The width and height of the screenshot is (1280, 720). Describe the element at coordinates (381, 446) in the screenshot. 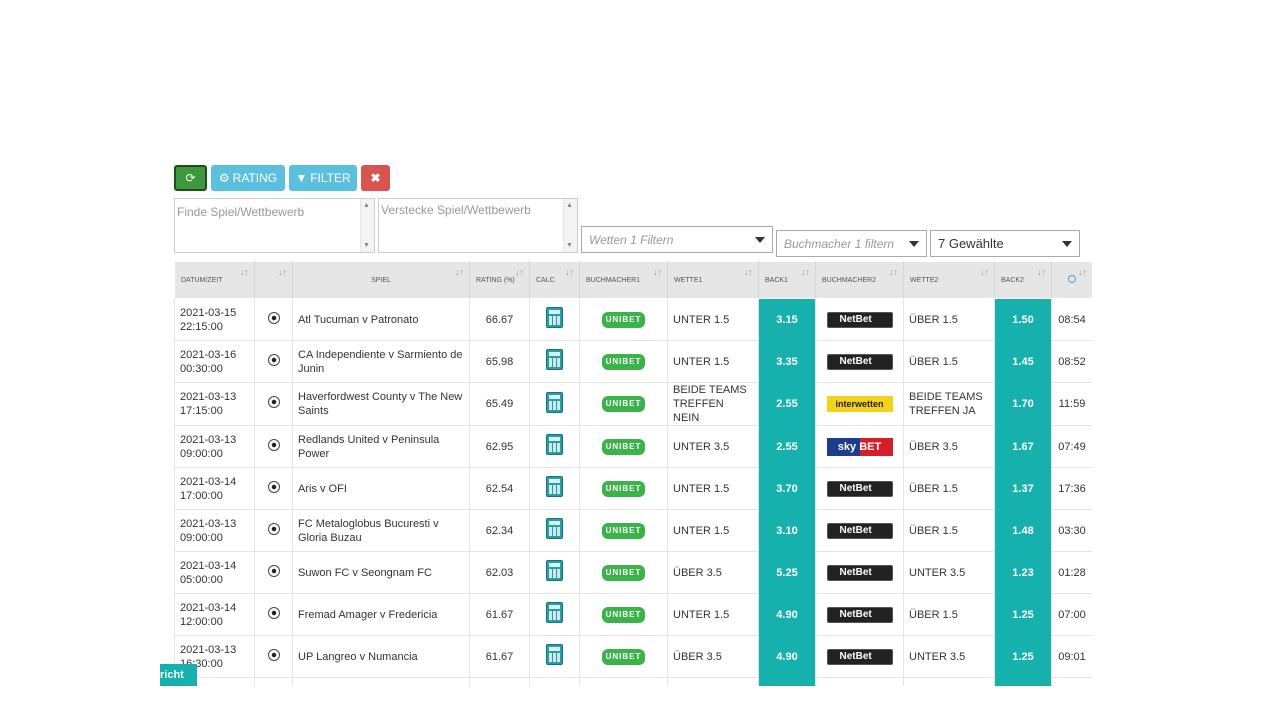

I see `match-cell: Redlands United v Peninsula Power` at that location.